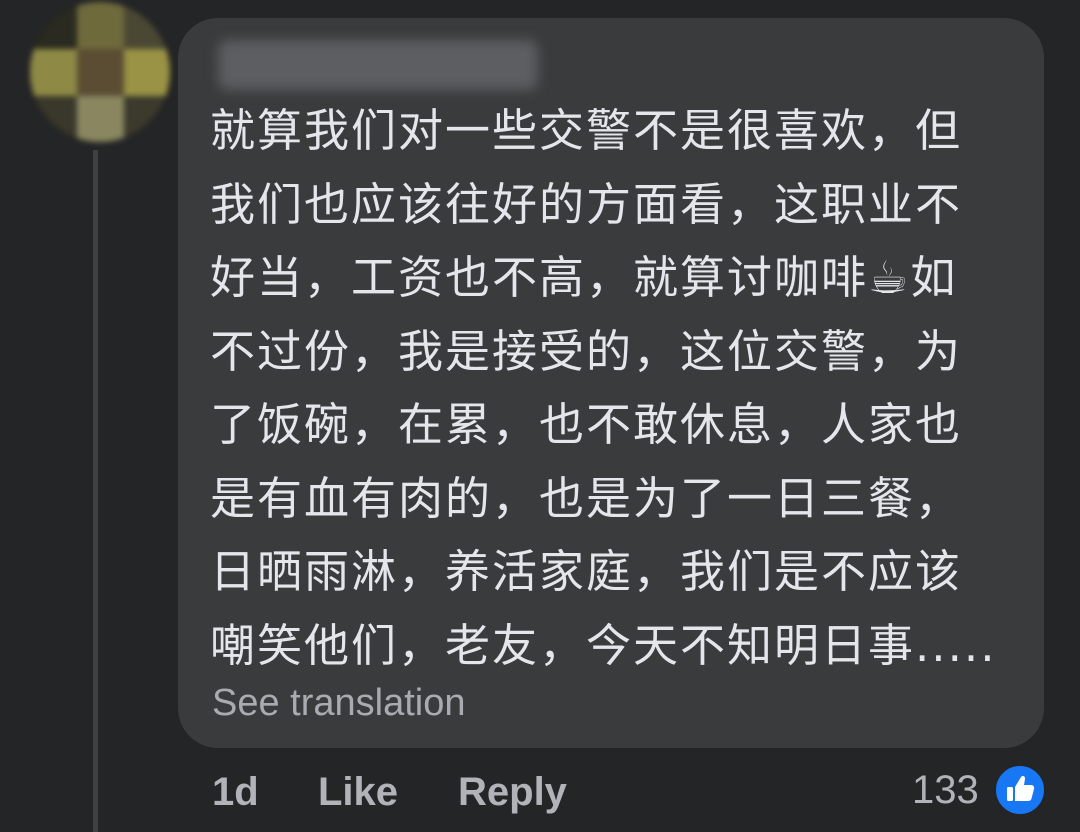 Image resolution: width=1080 pixels, height=832 pixels. What do you see at coordinates (358, 792) in the screenshot?
I see `like-button: Like` at bounding box center [358, 792].